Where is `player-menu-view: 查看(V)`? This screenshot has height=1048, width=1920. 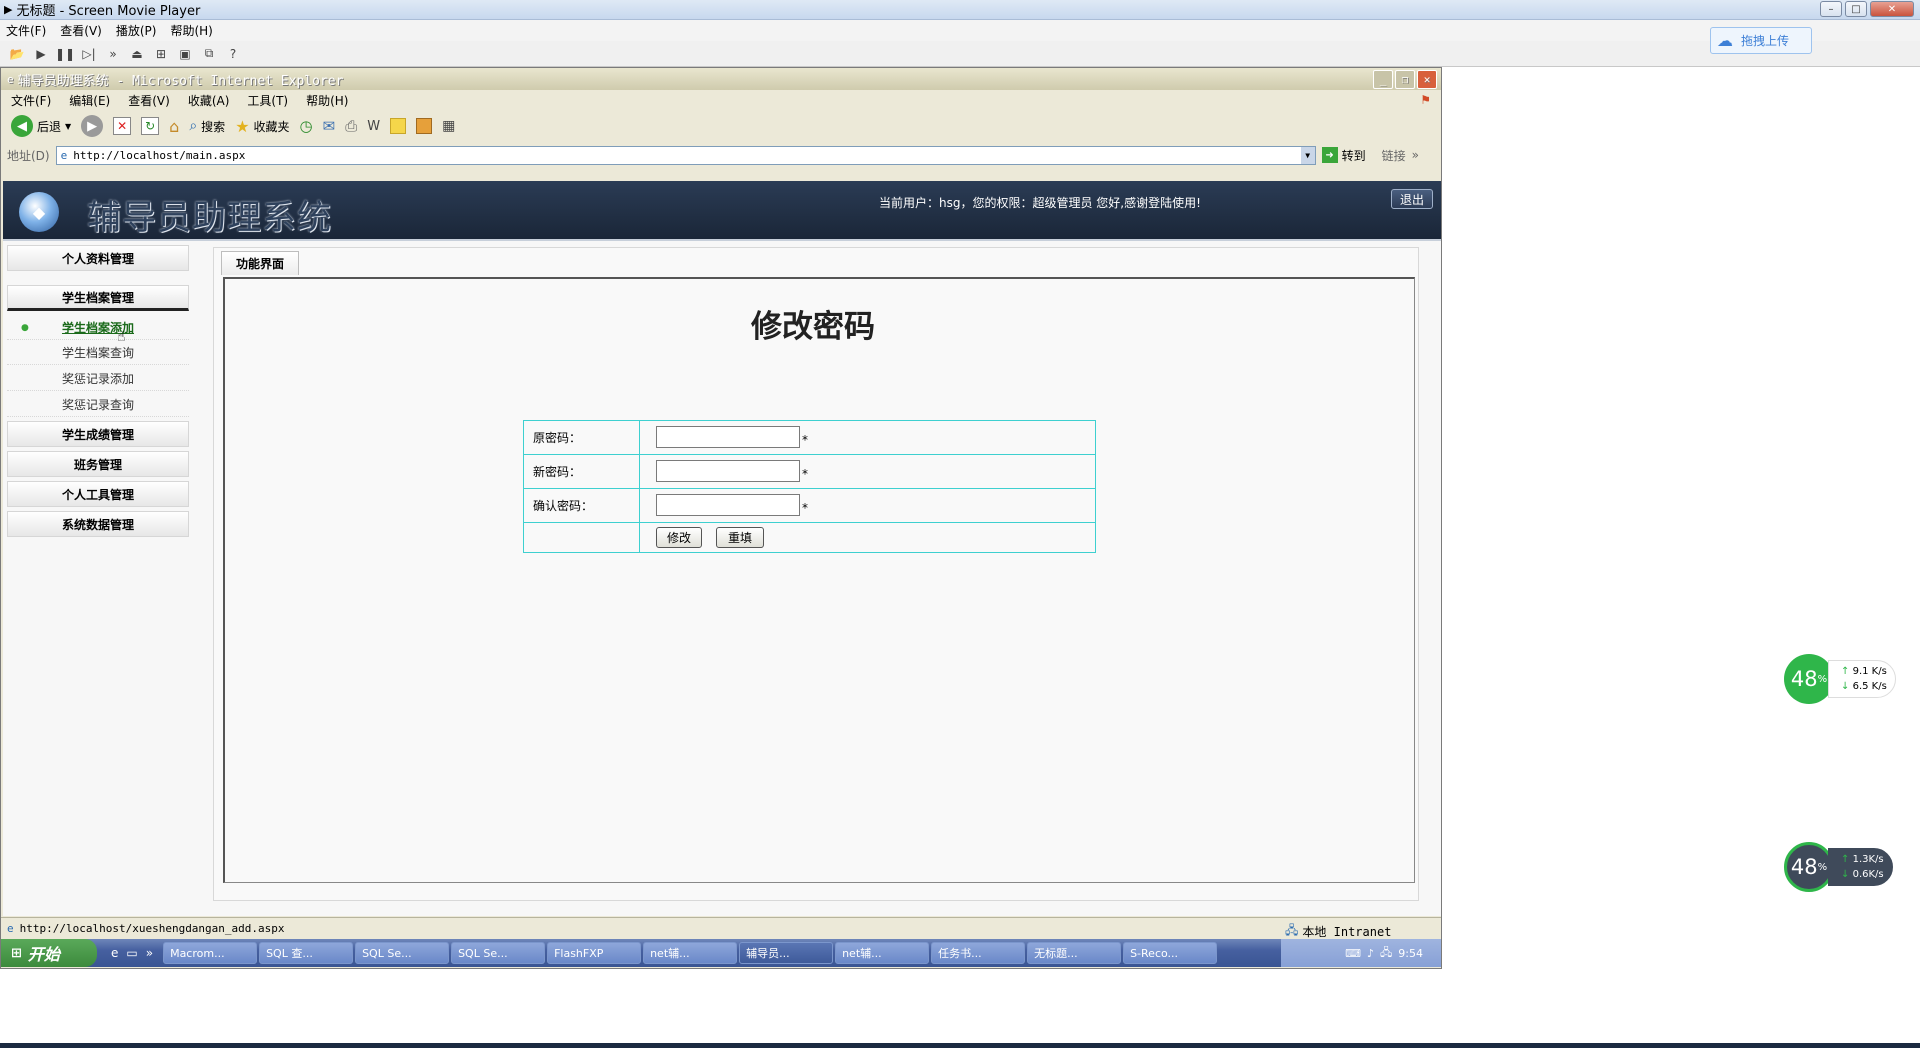 player-menu-view: 查看(V) is located at coordinates (81, 30).